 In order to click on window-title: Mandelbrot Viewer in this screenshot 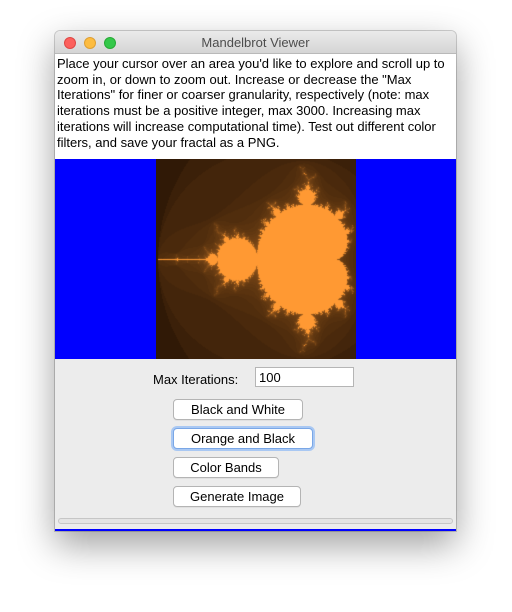, I will do `click(255, 42)`.